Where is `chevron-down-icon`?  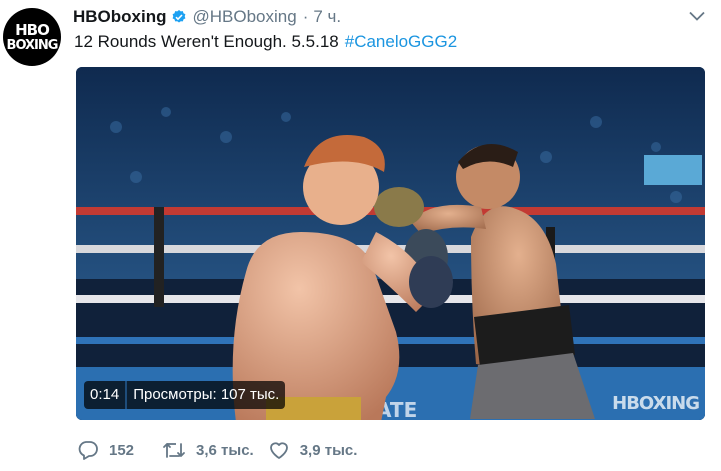
chevron-down-icon is located at coordinates (697, 16).